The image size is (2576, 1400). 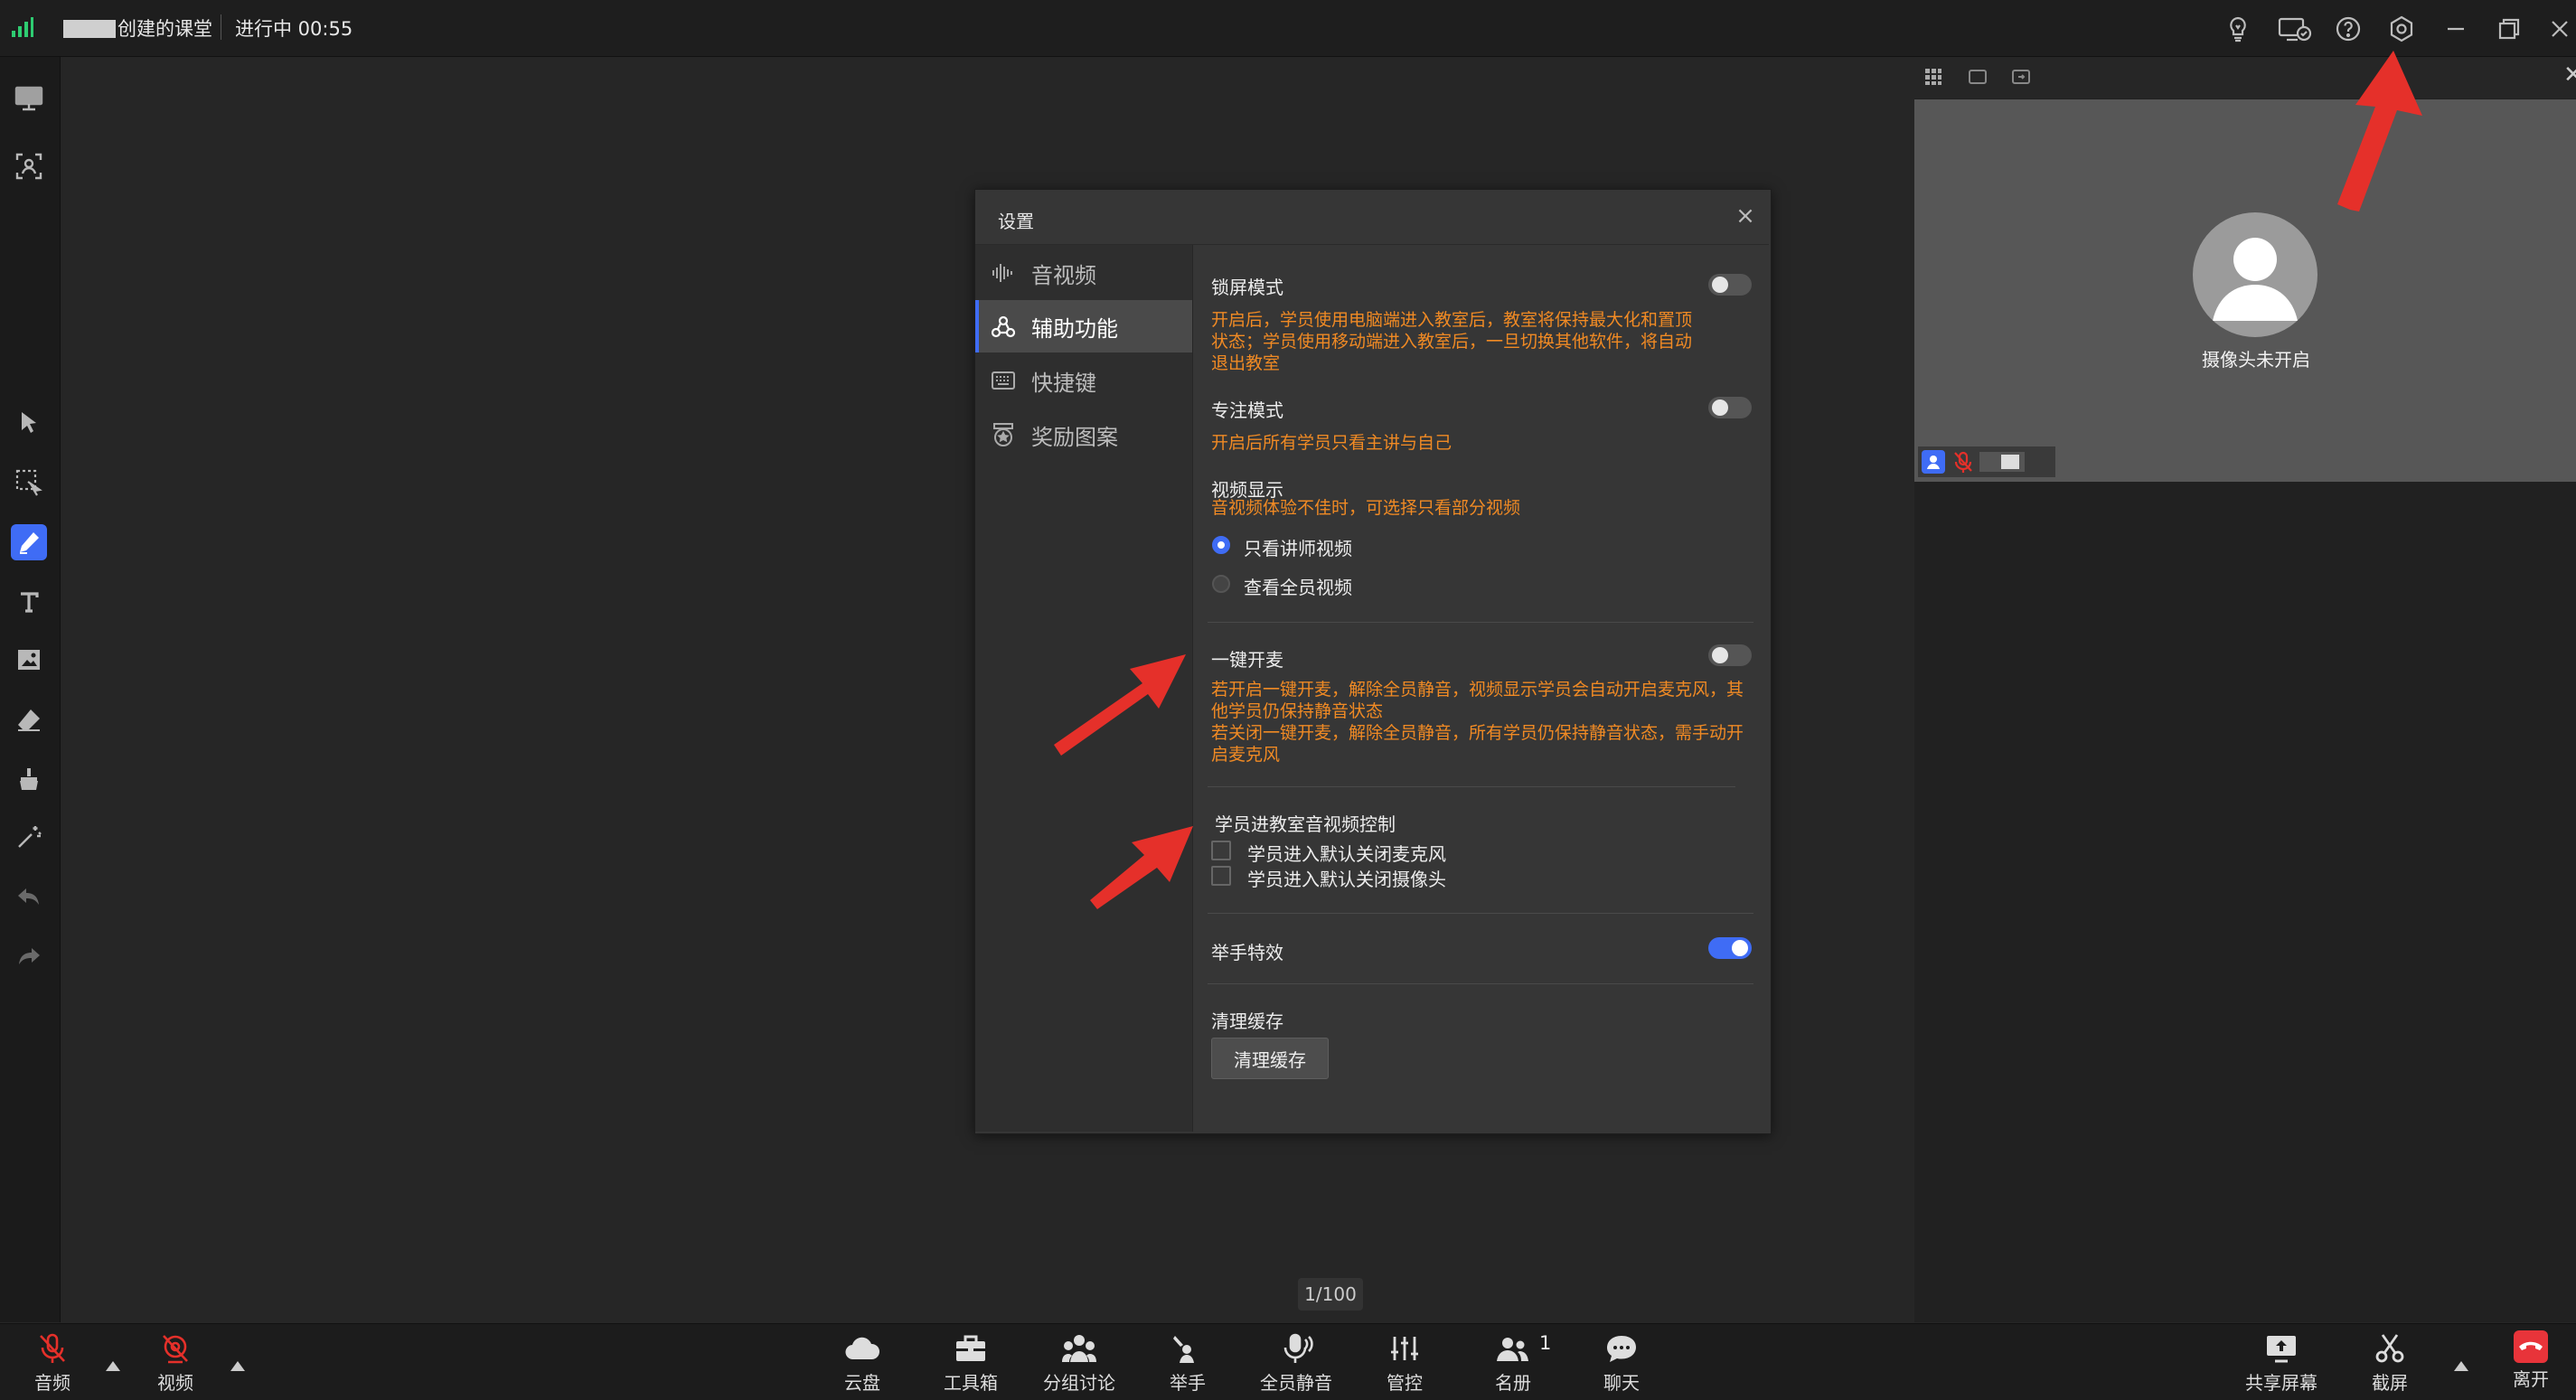 What do you see at coordinates (1298, 548) in the screenshot?
I see `radio-teacher-only-label: 只看讲师视频` at bounding box center [1298, 548].